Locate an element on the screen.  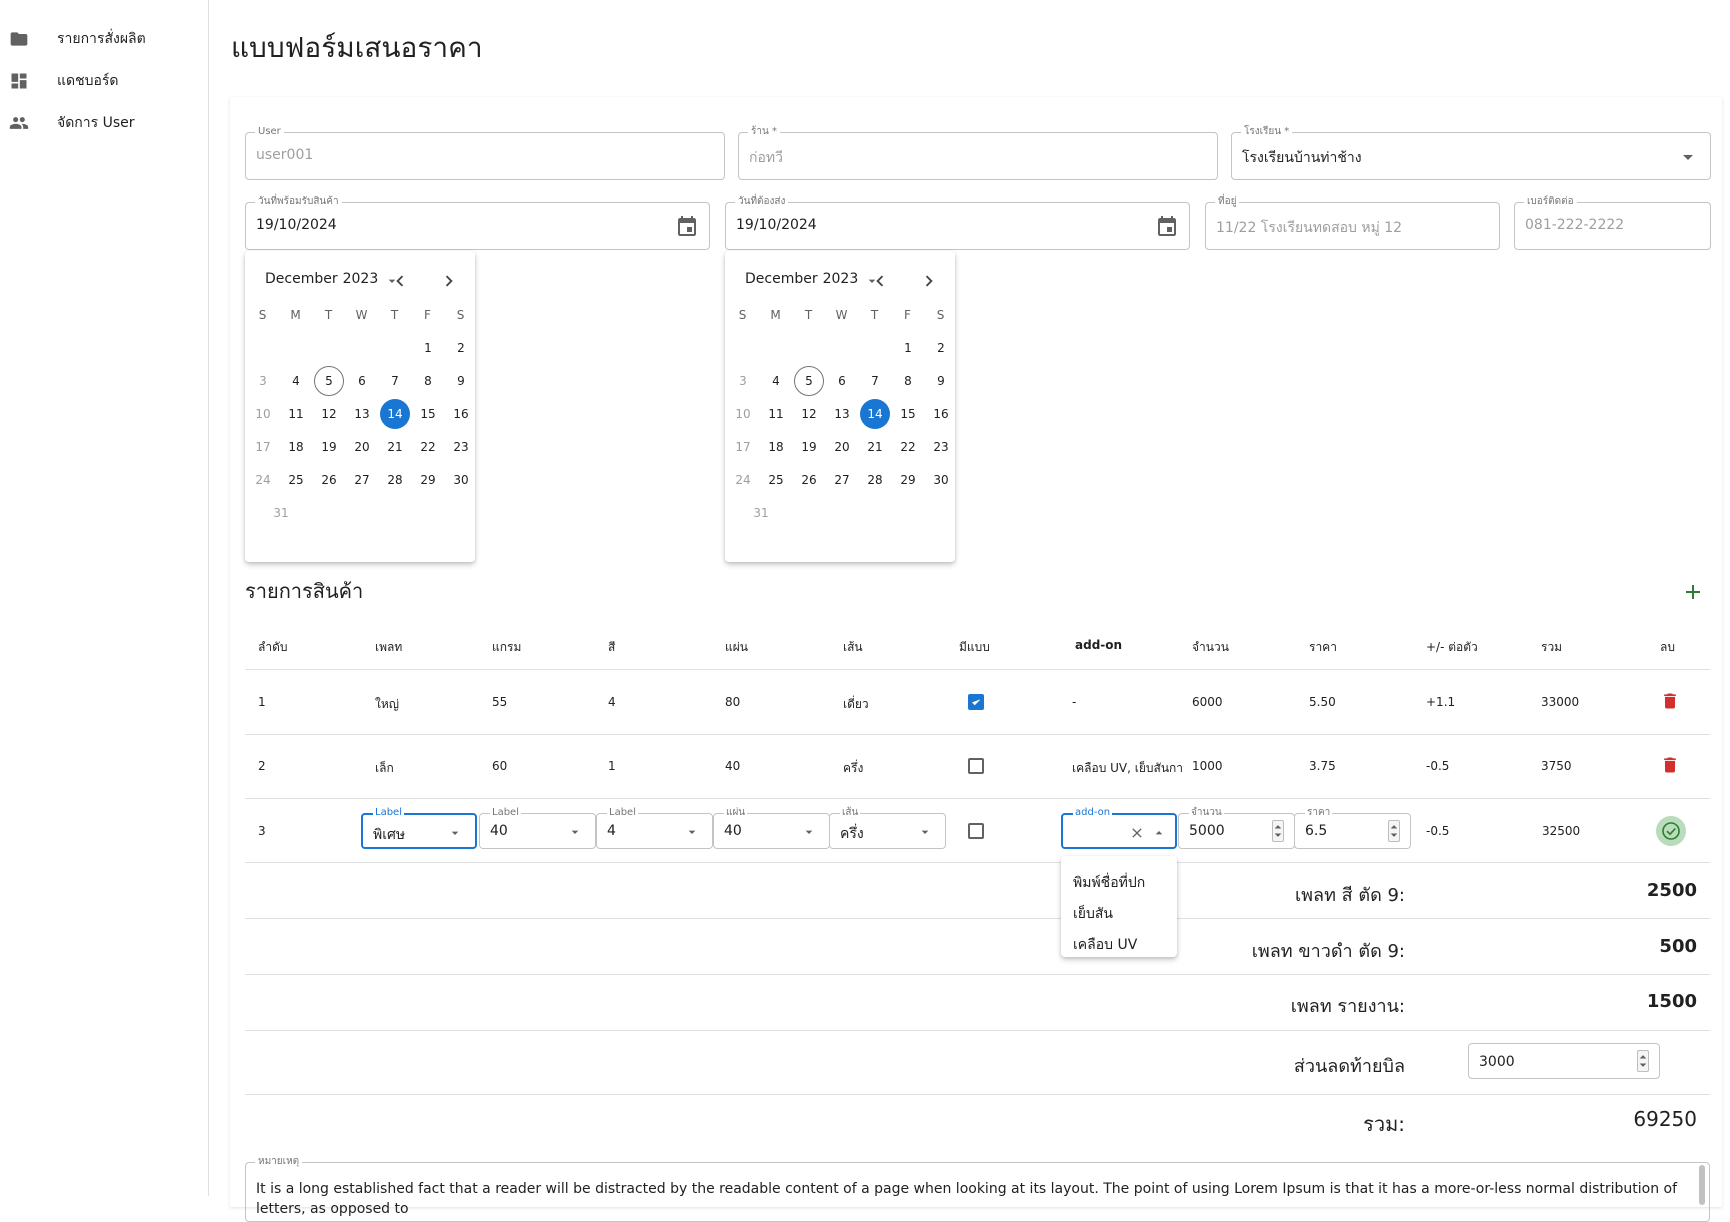
addon-option: เย็บสัน is located at coordinates (1093, 914).